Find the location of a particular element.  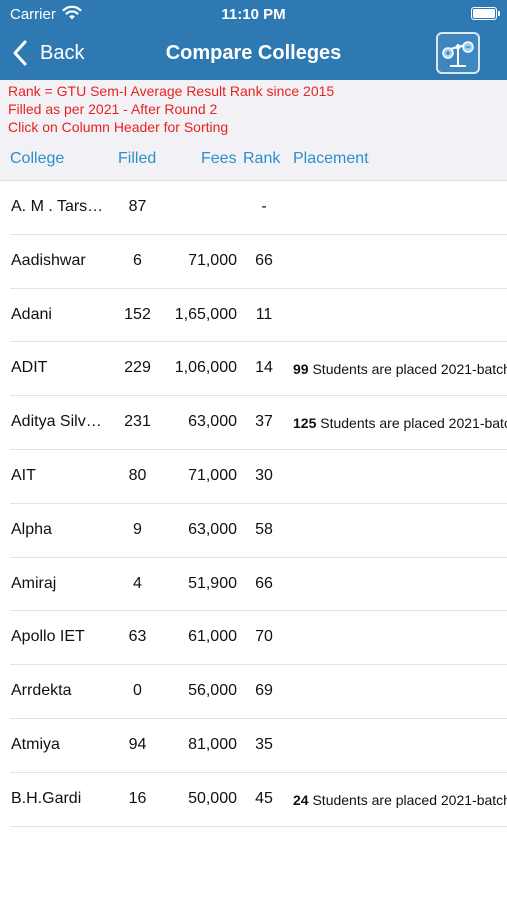

table-row: AIT 80 71,000 30 is located at coordinates (258, 477).